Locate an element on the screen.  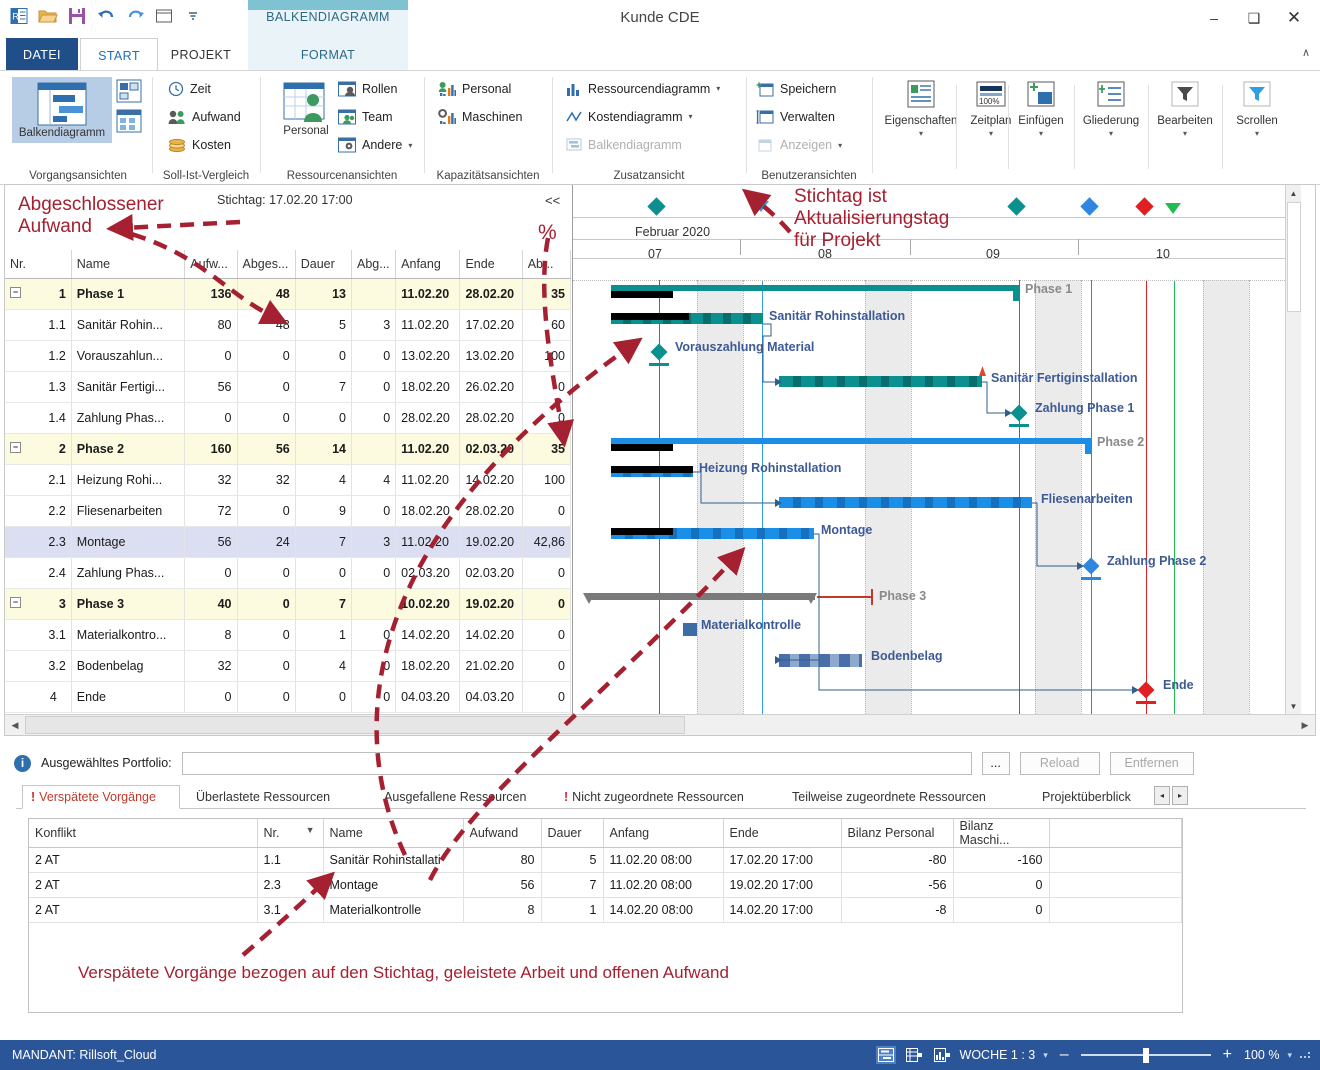
table-view-button is located at coordinates (129, 122).